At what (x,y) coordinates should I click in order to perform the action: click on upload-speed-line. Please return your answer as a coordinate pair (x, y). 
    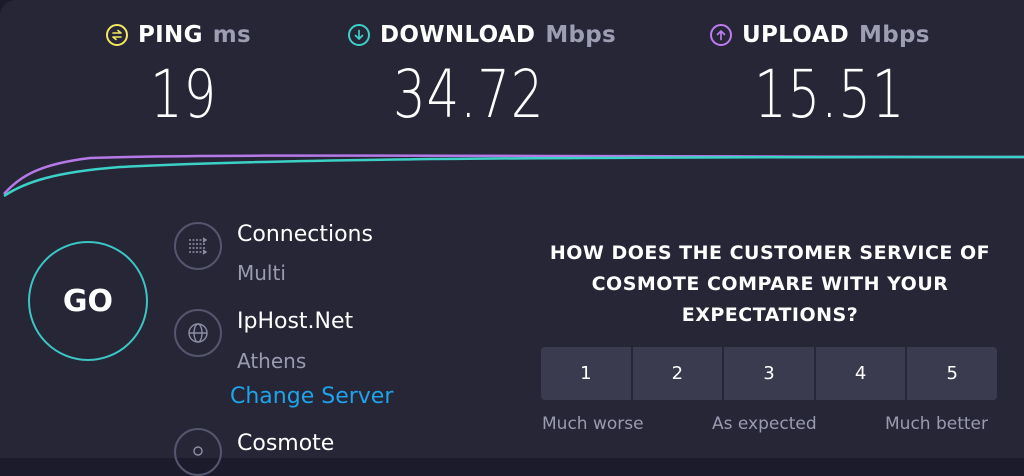
    Looking at the image, I should click on (513, 174).